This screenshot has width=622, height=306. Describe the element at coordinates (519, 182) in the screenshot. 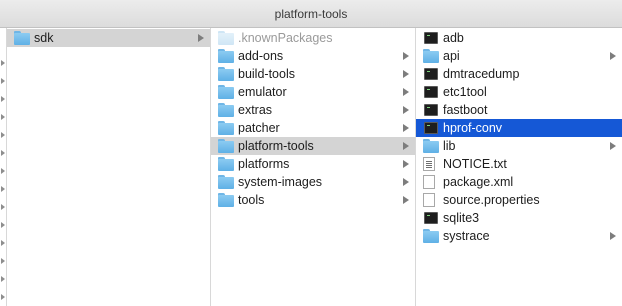

I see `list-item: package.xml` at that location.